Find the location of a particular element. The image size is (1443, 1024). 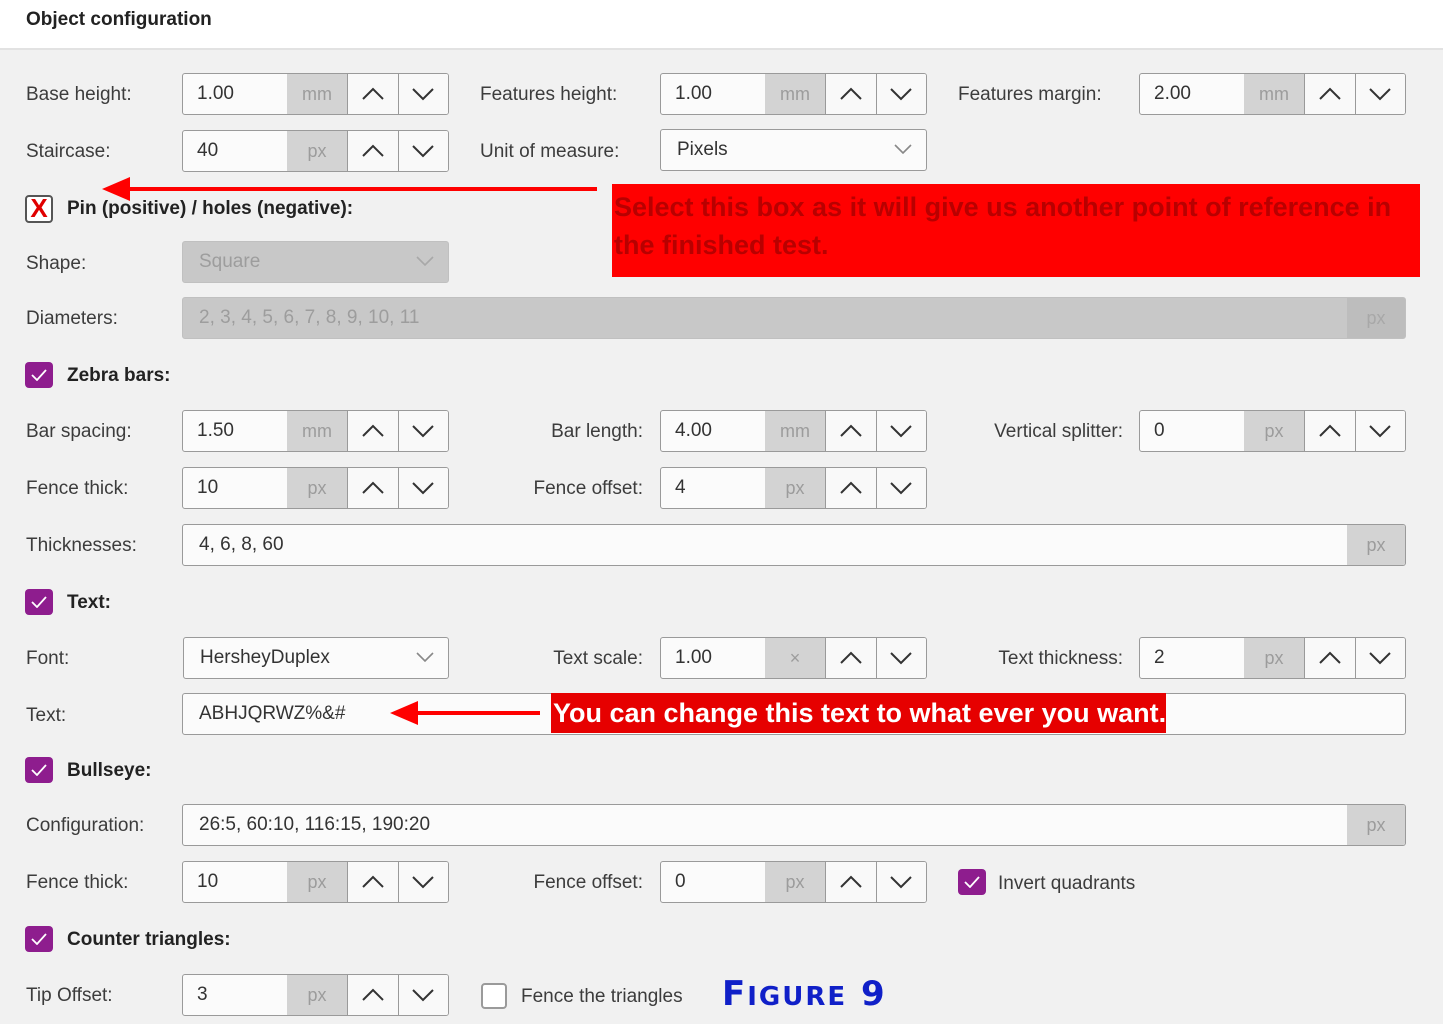

features-margin-spinbox: 2.00 mm is located at coordinates (1272, 94).